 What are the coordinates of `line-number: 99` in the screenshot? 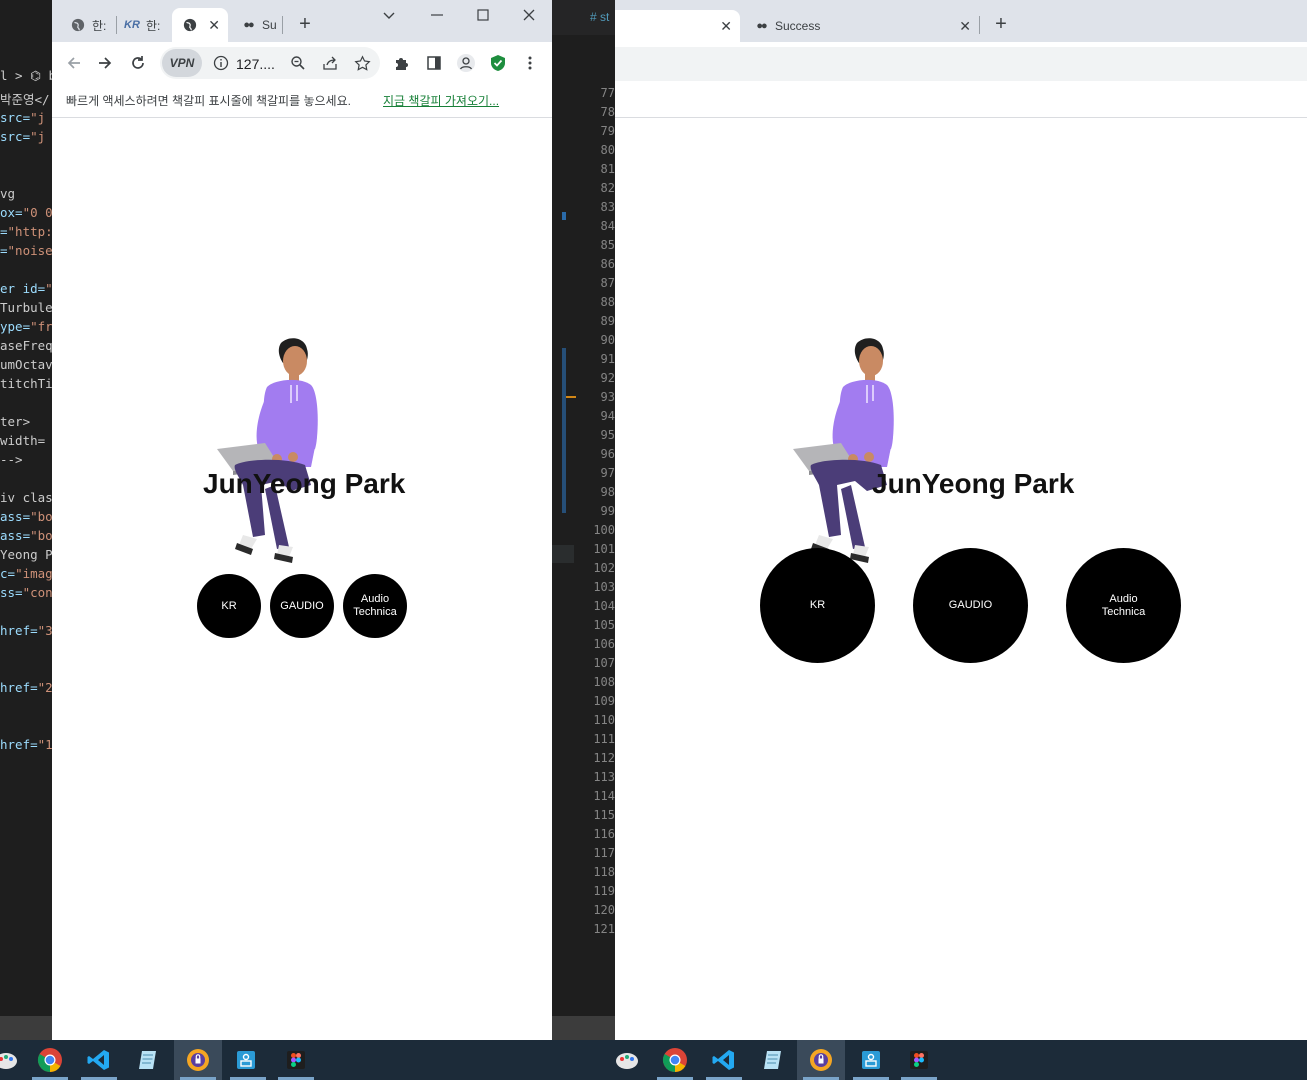 It's located at (607, 511).